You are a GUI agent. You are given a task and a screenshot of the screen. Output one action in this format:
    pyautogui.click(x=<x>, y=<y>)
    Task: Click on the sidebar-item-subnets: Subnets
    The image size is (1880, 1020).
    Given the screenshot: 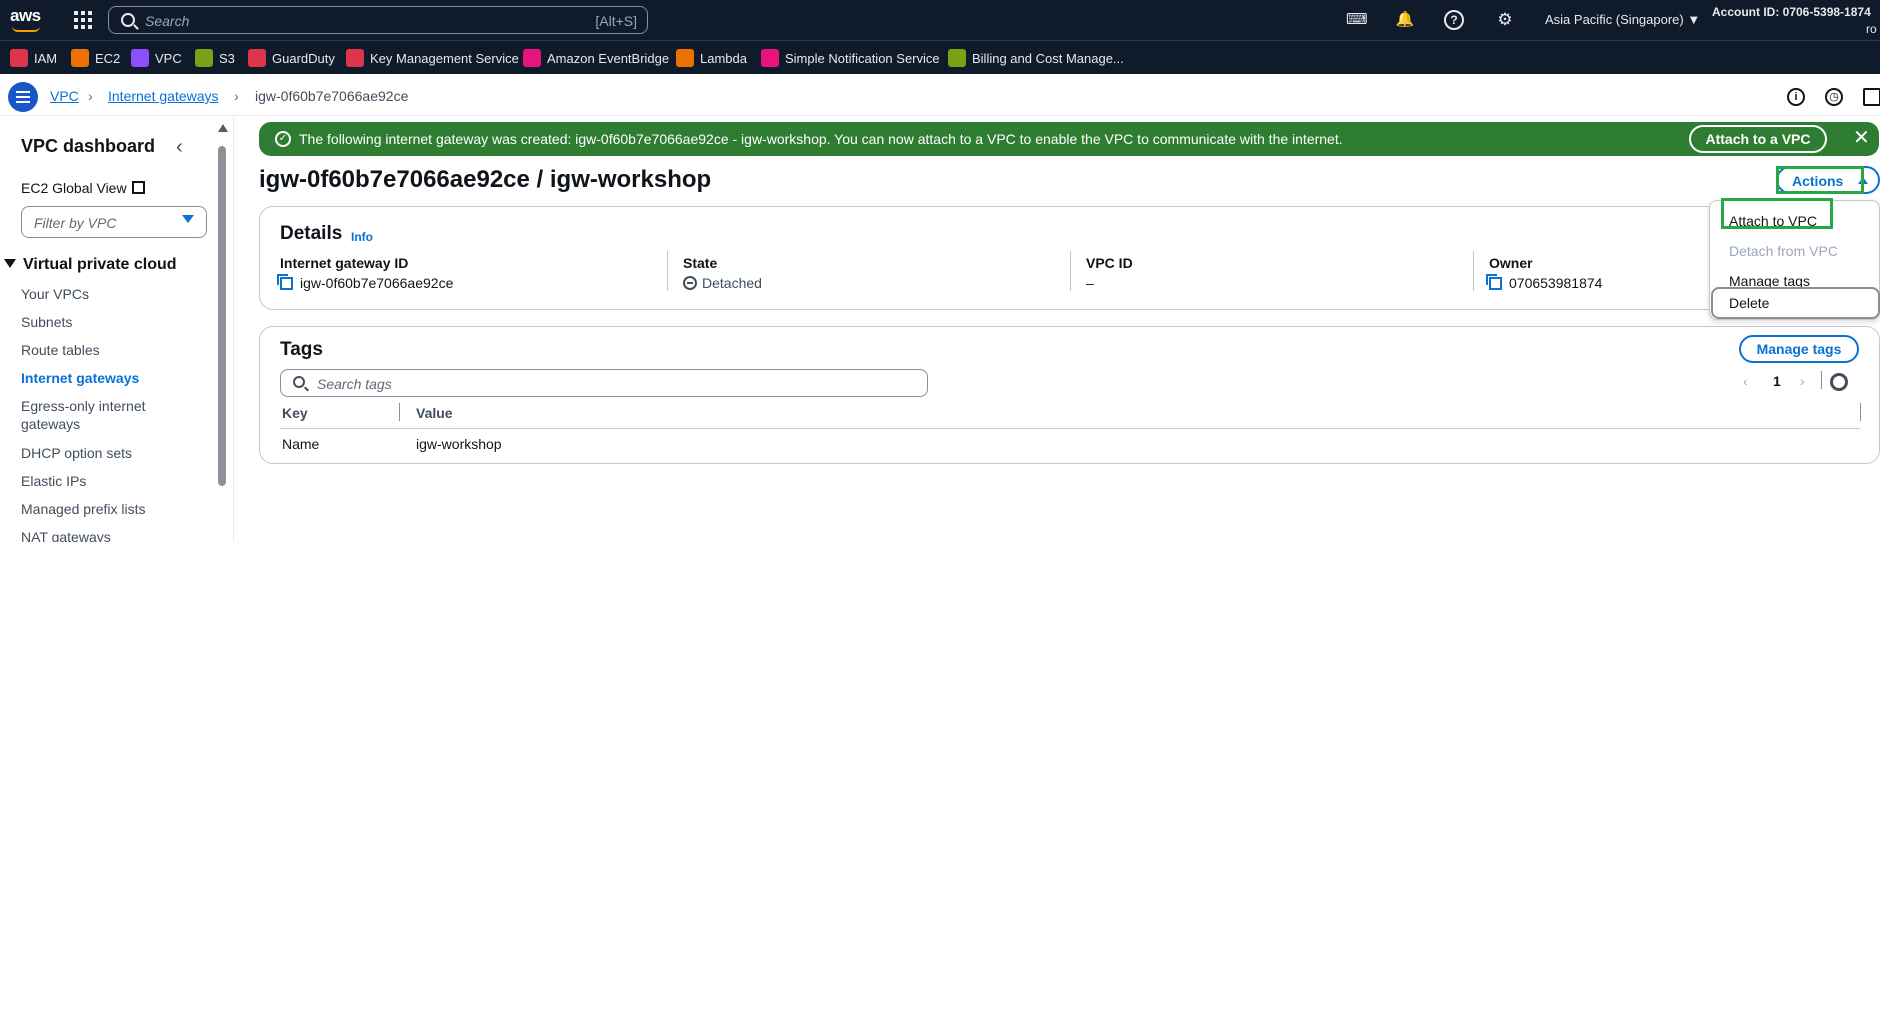 What is the action you would take?
    pyautogui.click(x=96, y=322)
    